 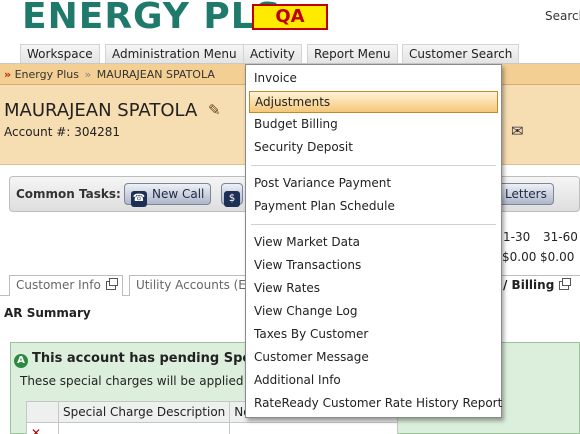 What do you see at coordinates (144, 412) in the screenshot?
I see `column-header-description: Special Charge Description` at bounding box center [144, 412].